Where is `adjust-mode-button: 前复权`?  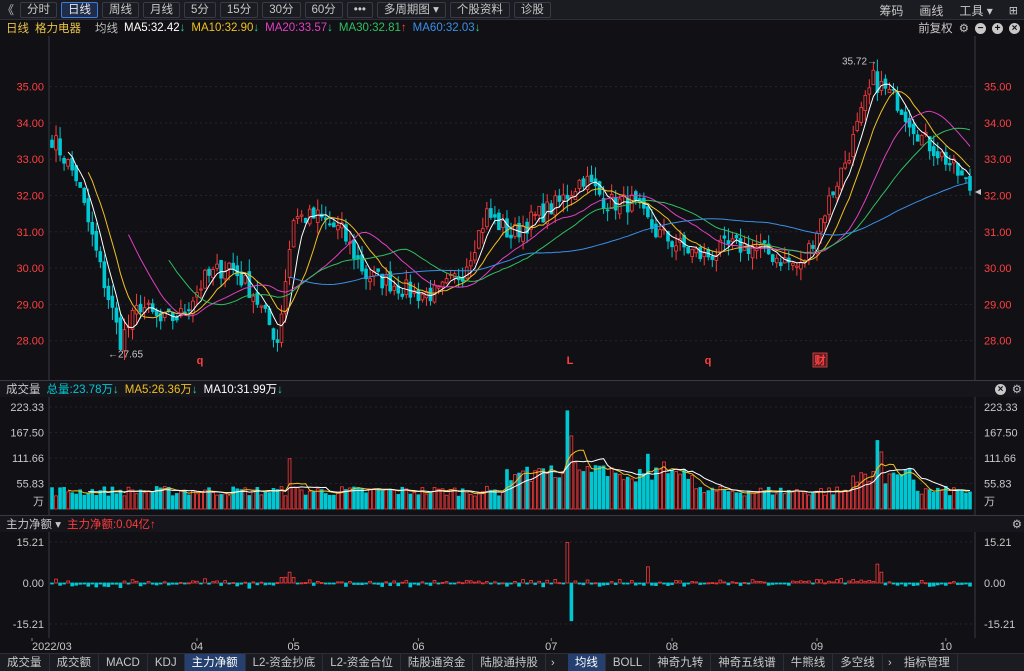
adjust-mode-button: 前复权 is located at coordinates (935, 28).